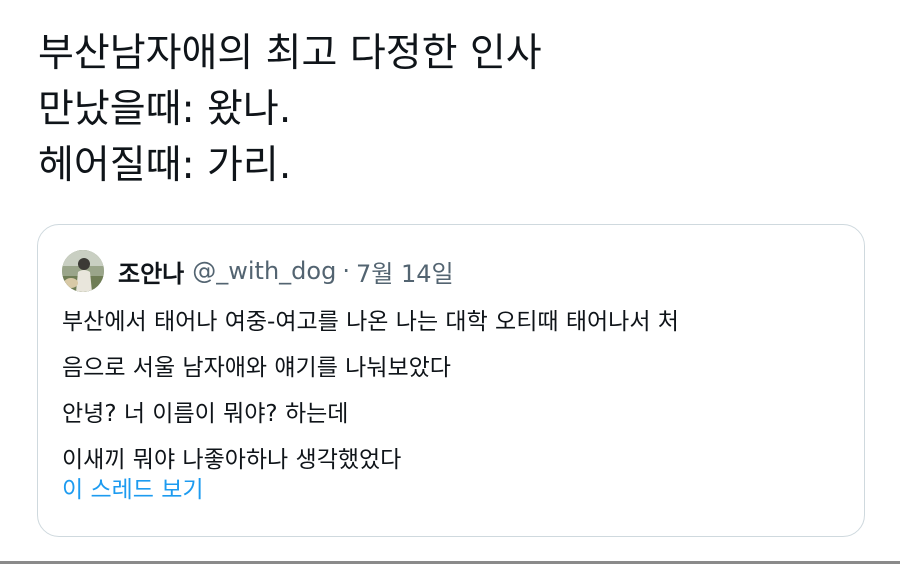  What do you see at coordinates (151, 271) in the screenshot?
I see `display-name: 조안나` at bounding box center [151, 271].